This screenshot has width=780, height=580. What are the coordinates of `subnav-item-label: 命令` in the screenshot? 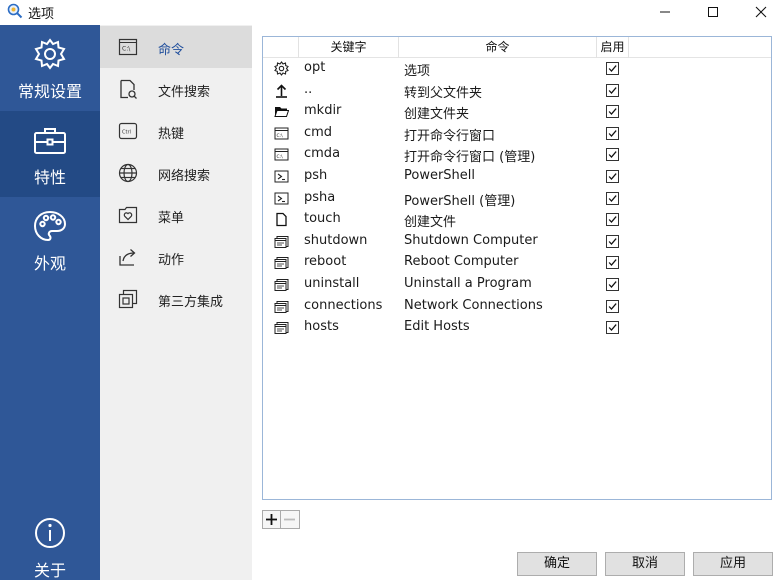 It's located at (171, 50).